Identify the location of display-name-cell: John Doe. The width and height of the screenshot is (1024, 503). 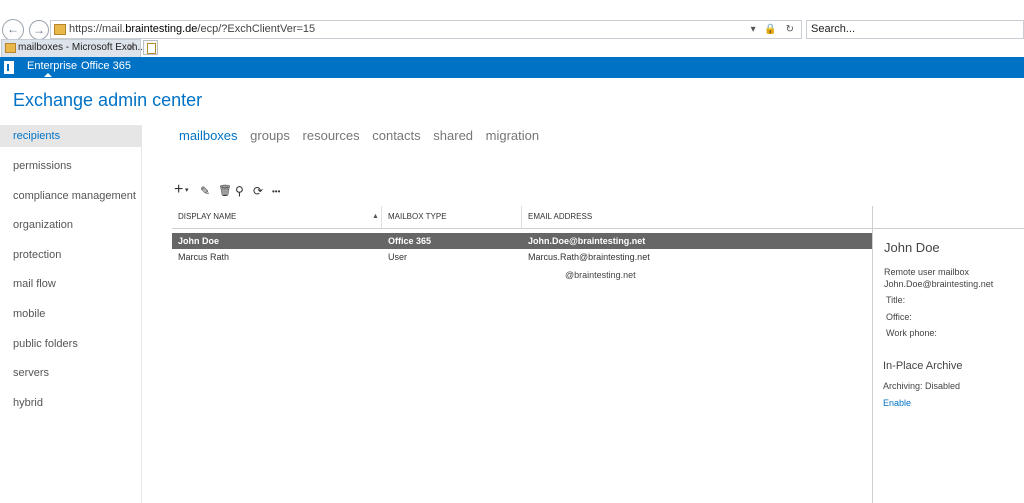
(199, 241).